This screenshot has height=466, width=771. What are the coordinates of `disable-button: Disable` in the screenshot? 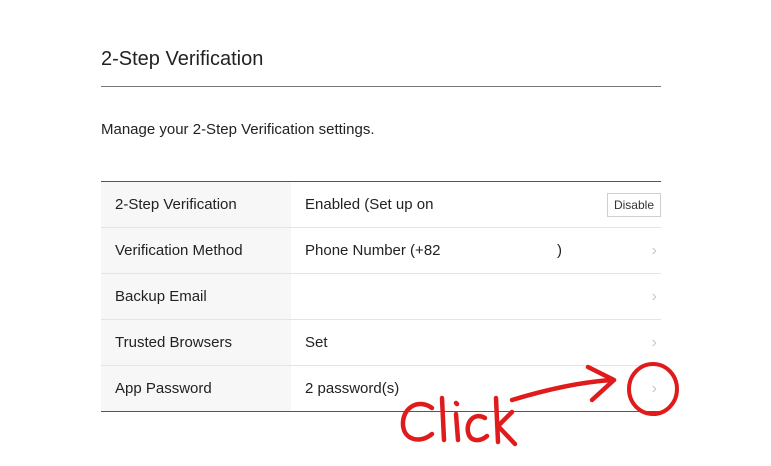 It's located at (633, 204).